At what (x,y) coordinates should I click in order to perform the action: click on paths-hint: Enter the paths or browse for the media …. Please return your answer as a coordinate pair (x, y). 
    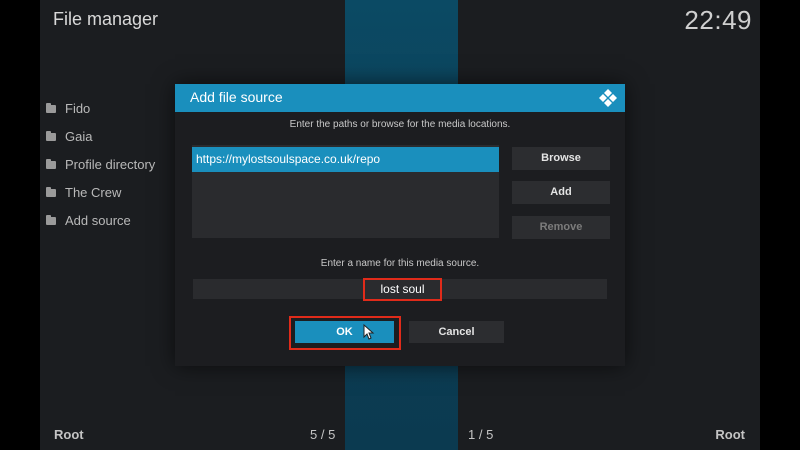
    Looking at the image, I should click on (400, 124).